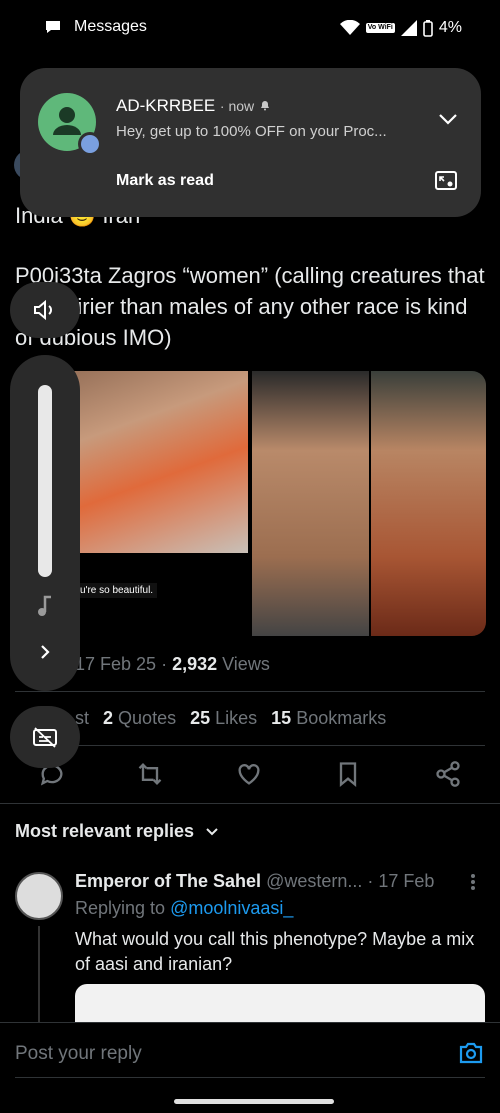 The height and width of the screenshot is (1113, 500). I want to click on live-caption-button, so click(45, 737).